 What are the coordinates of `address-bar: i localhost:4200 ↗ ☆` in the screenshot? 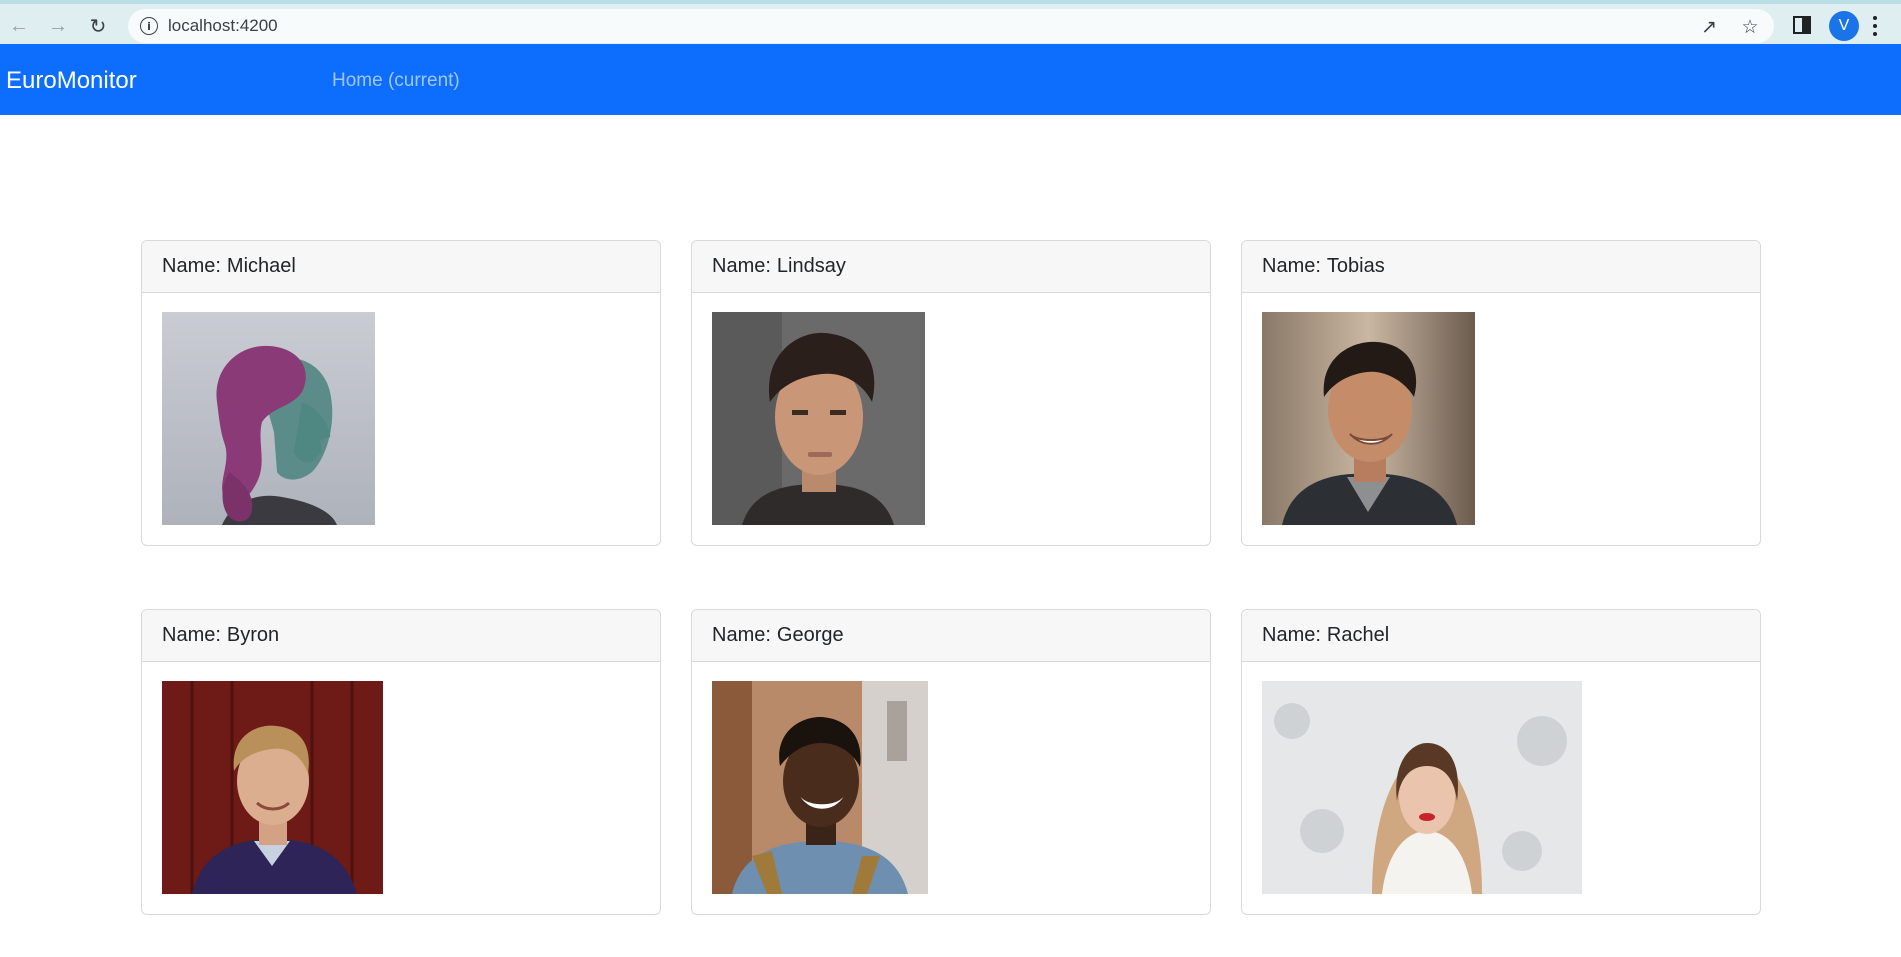 It's located at (951, 26).